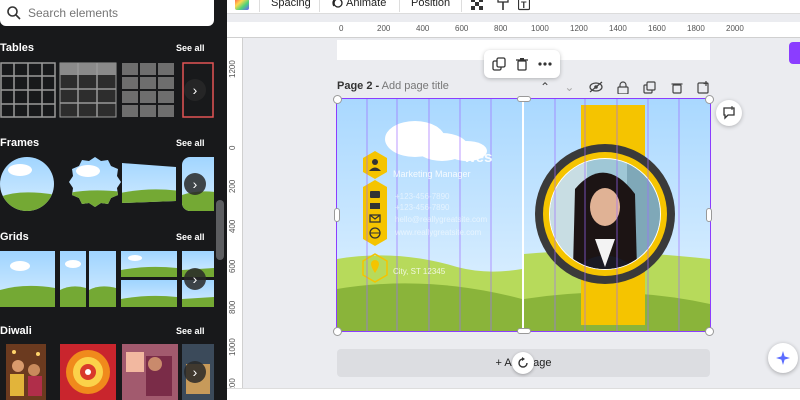 This screenshot has width=800, height=400. What do you see at coordinates (794, 53) in the screenshot?
I see `side-panel-tab` at bounding box center [794, 53].